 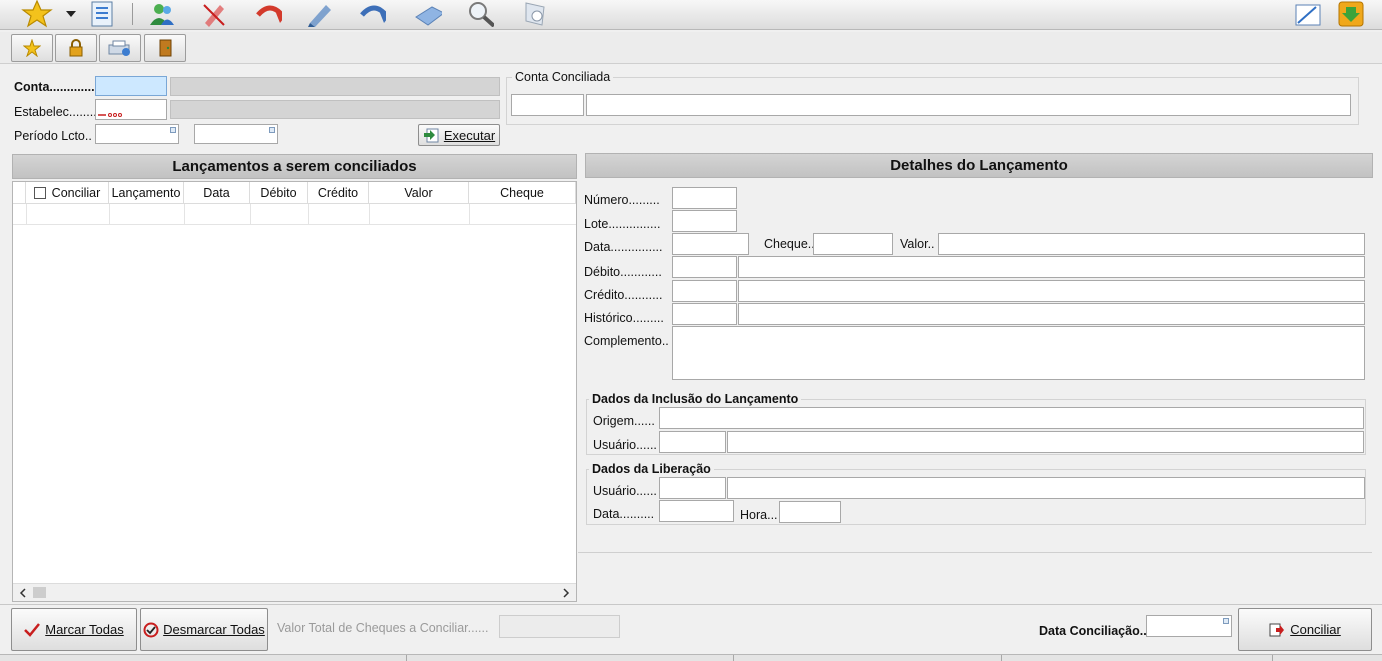 What do you see at coordinates (137, 134) in the screenshot?
I see `periodo-start-date-input` at bounding box center [137, 134].